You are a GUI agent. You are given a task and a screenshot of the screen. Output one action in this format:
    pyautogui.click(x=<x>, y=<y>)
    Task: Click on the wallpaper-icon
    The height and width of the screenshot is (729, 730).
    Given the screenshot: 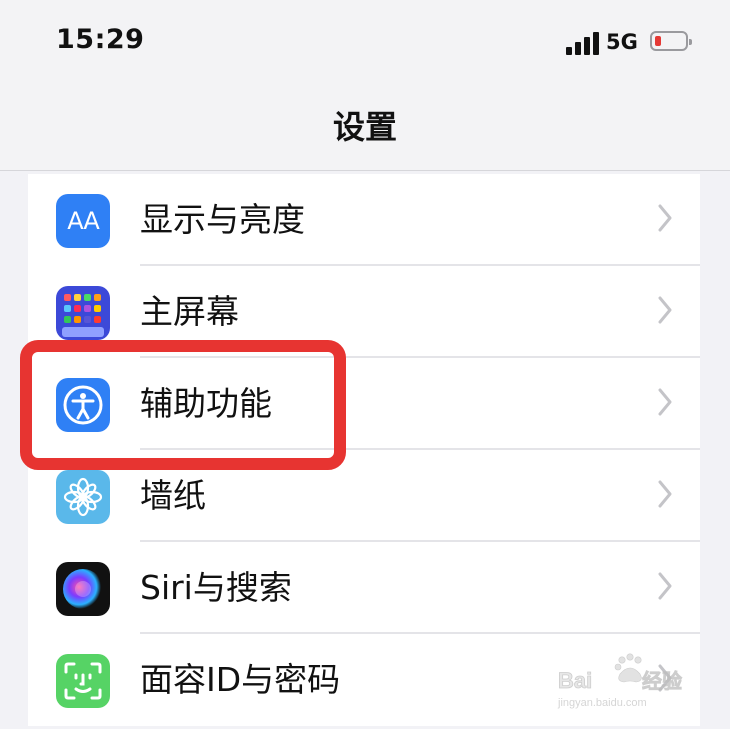 What is the action you would take?
    pyautogui.click(x=83, y=497)
    